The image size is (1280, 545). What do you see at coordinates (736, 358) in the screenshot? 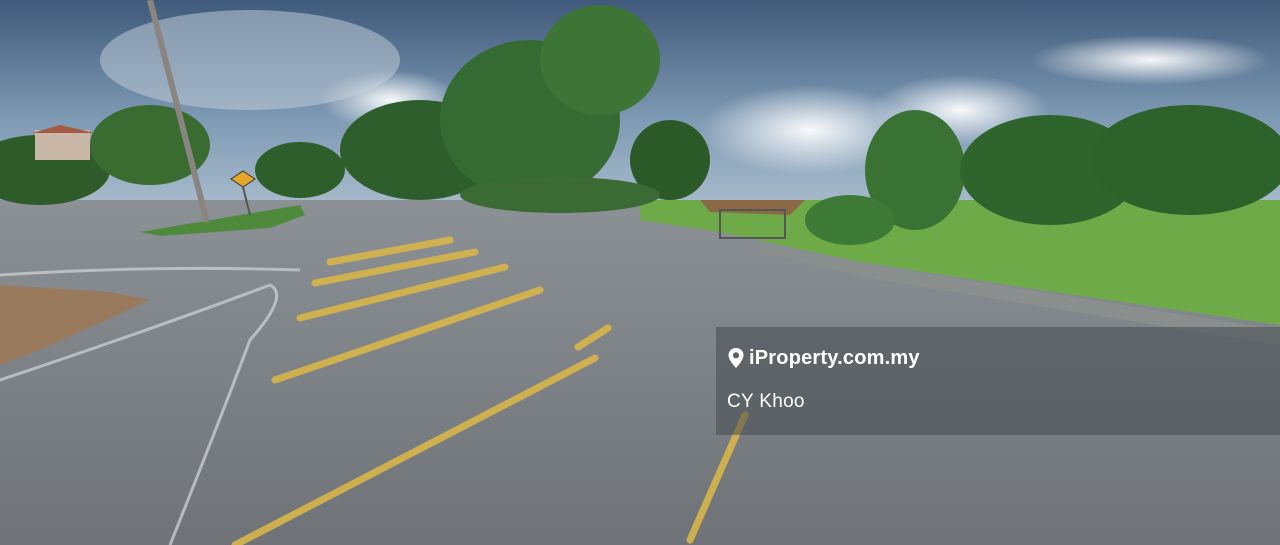
I see `map-pin-icon` at bounding box center [736, 358].